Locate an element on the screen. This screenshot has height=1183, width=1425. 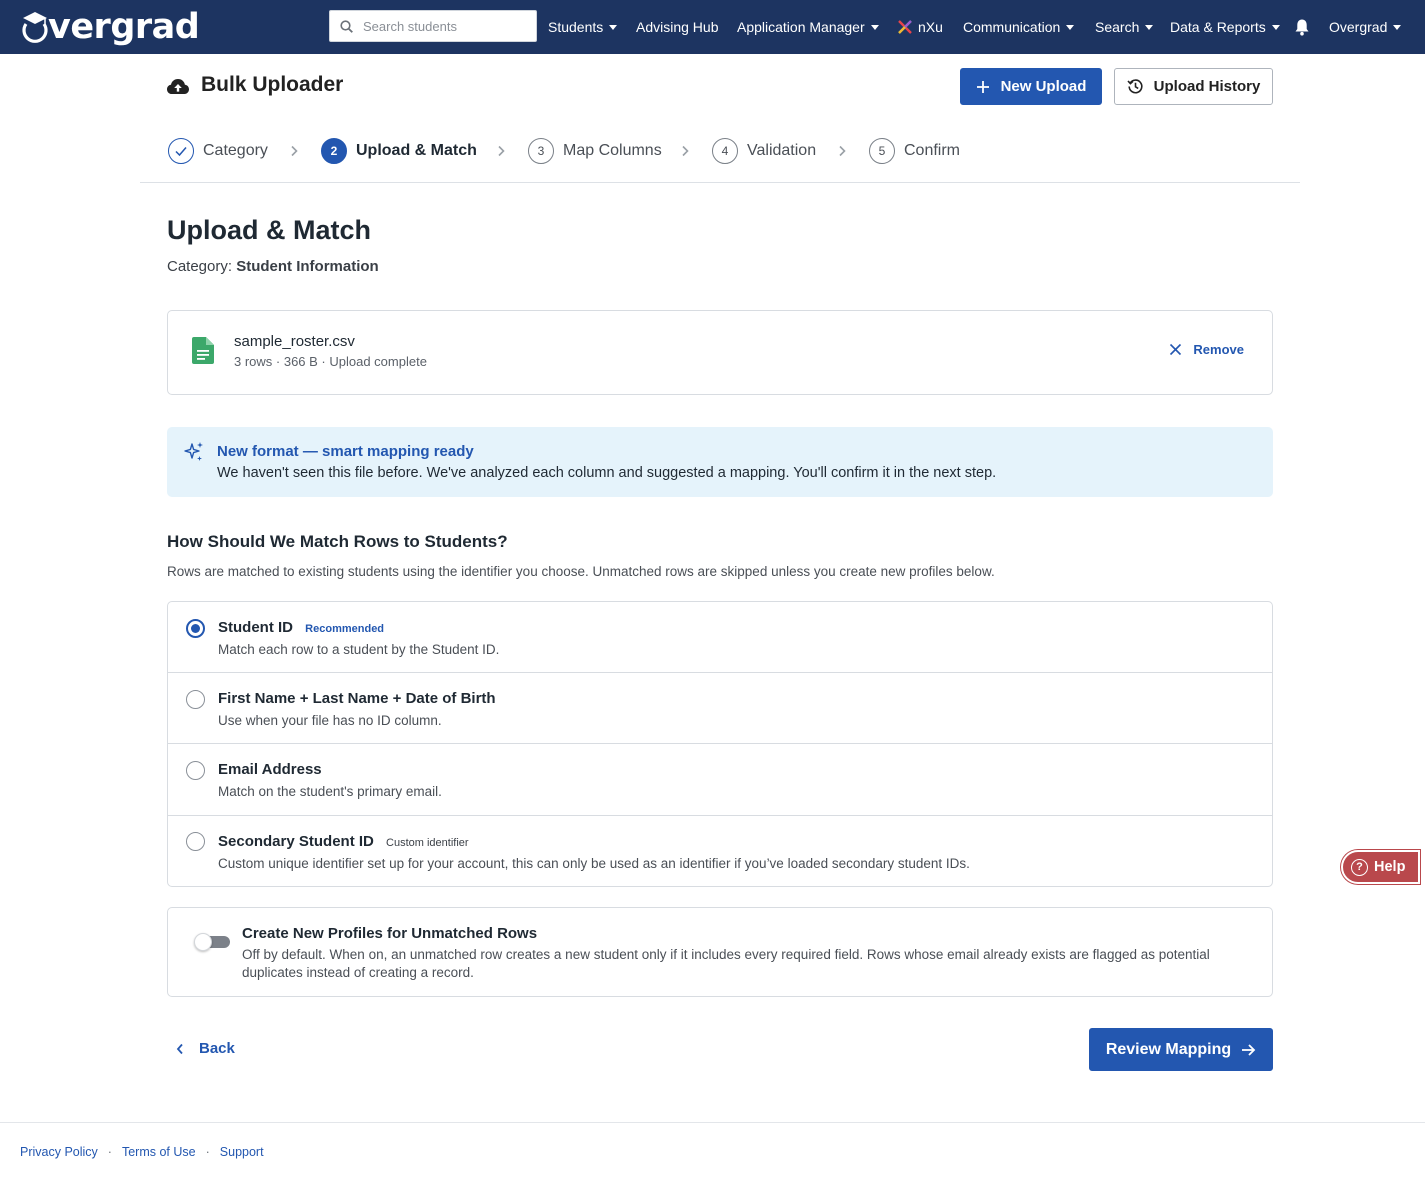
graduation-cap-o-icon is located at coordinates (35, 27).